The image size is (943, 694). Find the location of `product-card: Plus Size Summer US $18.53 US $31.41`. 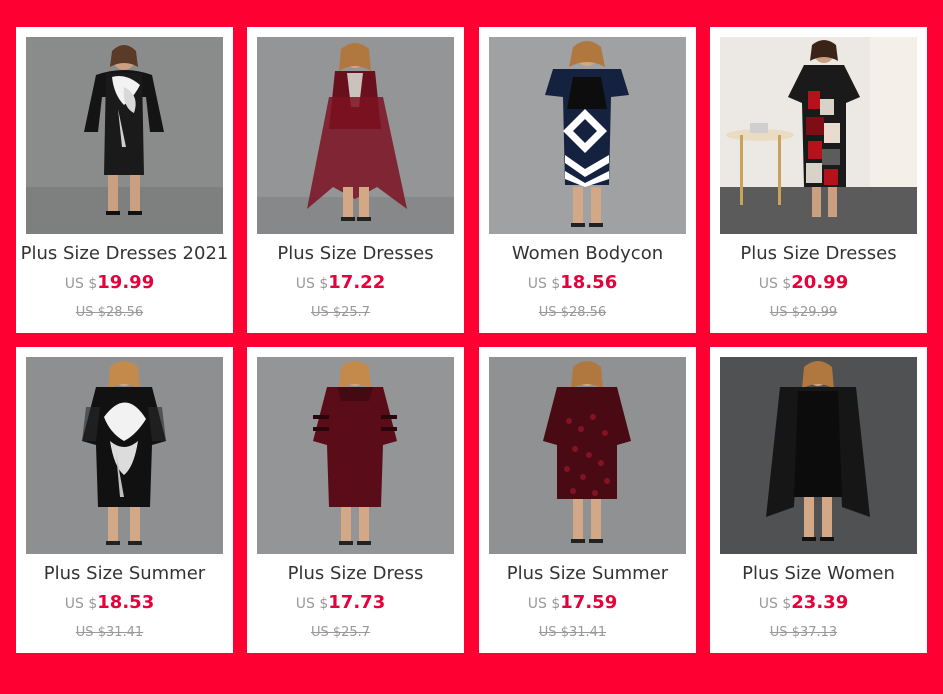

product-card: Plus Size Summer US $18.53 US $31.41 is located at coordinates (124, 500).